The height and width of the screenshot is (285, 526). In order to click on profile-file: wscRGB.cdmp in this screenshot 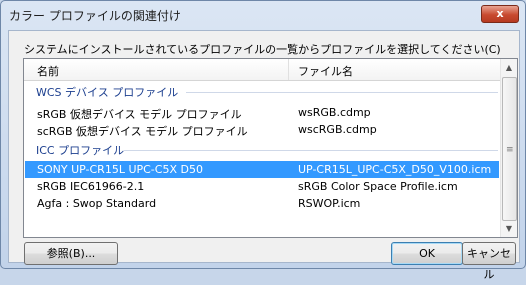, I will do `click(337, 129)`.